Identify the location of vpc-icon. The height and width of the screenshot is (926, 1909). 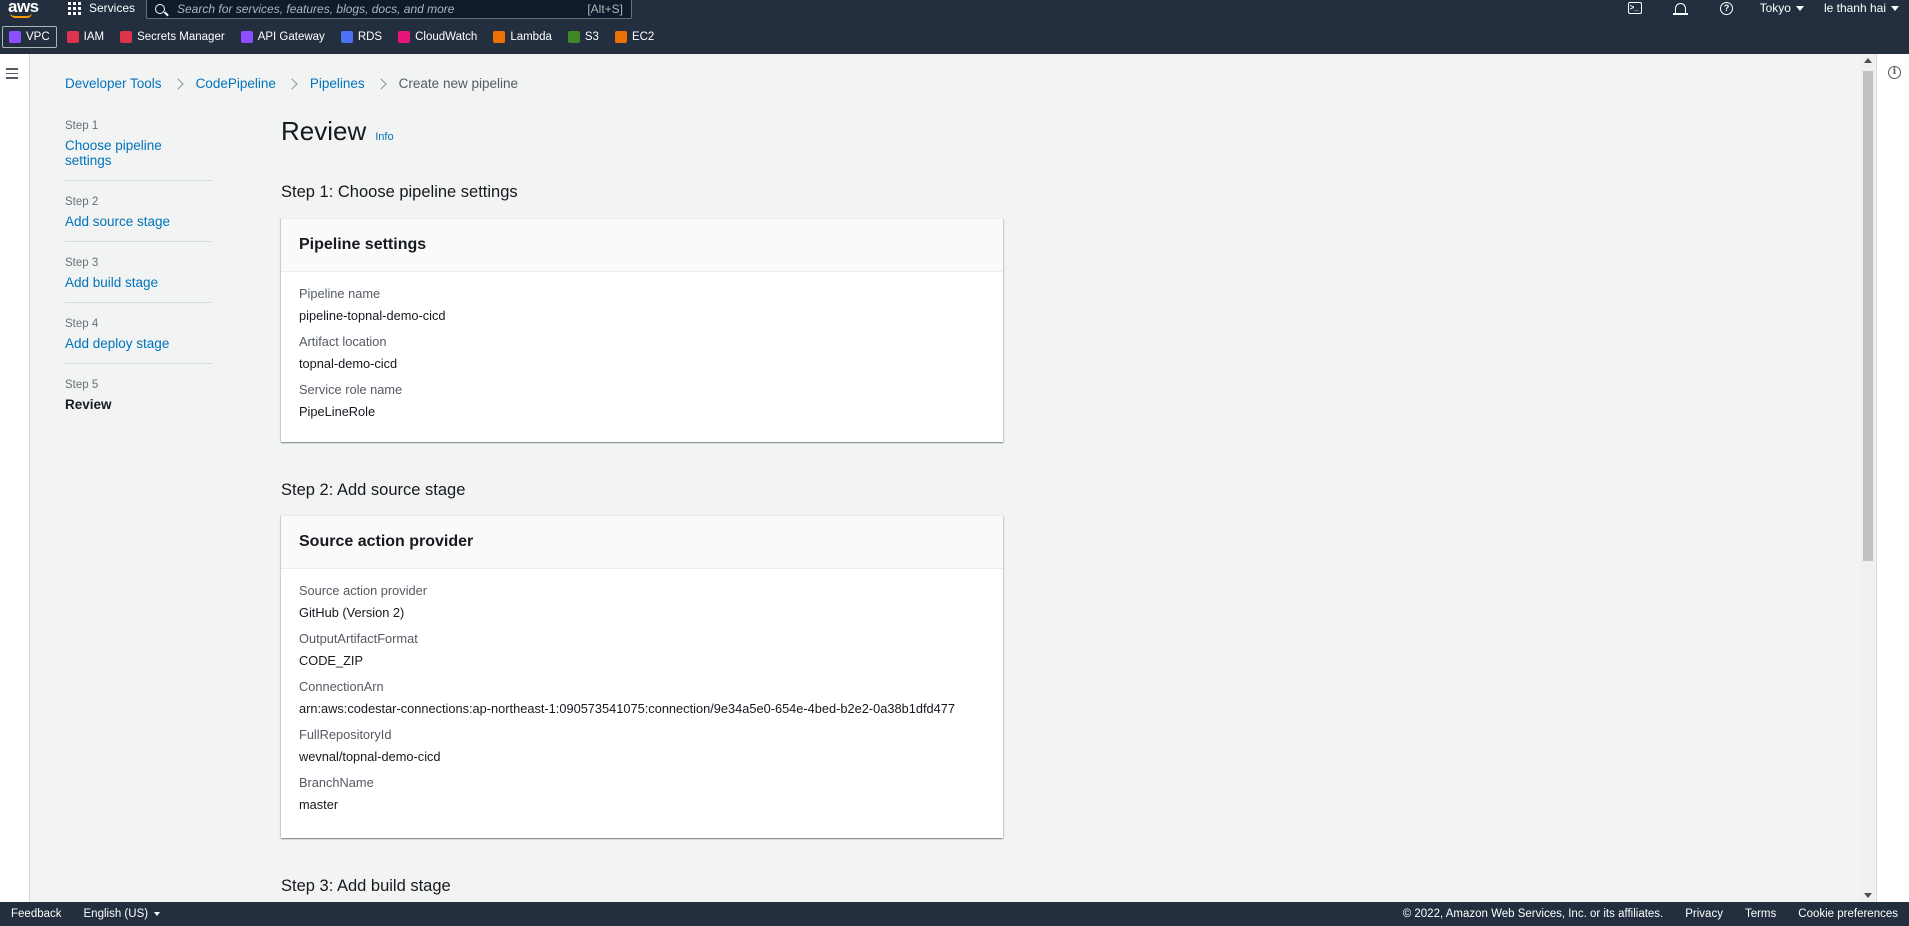
(15, 37).